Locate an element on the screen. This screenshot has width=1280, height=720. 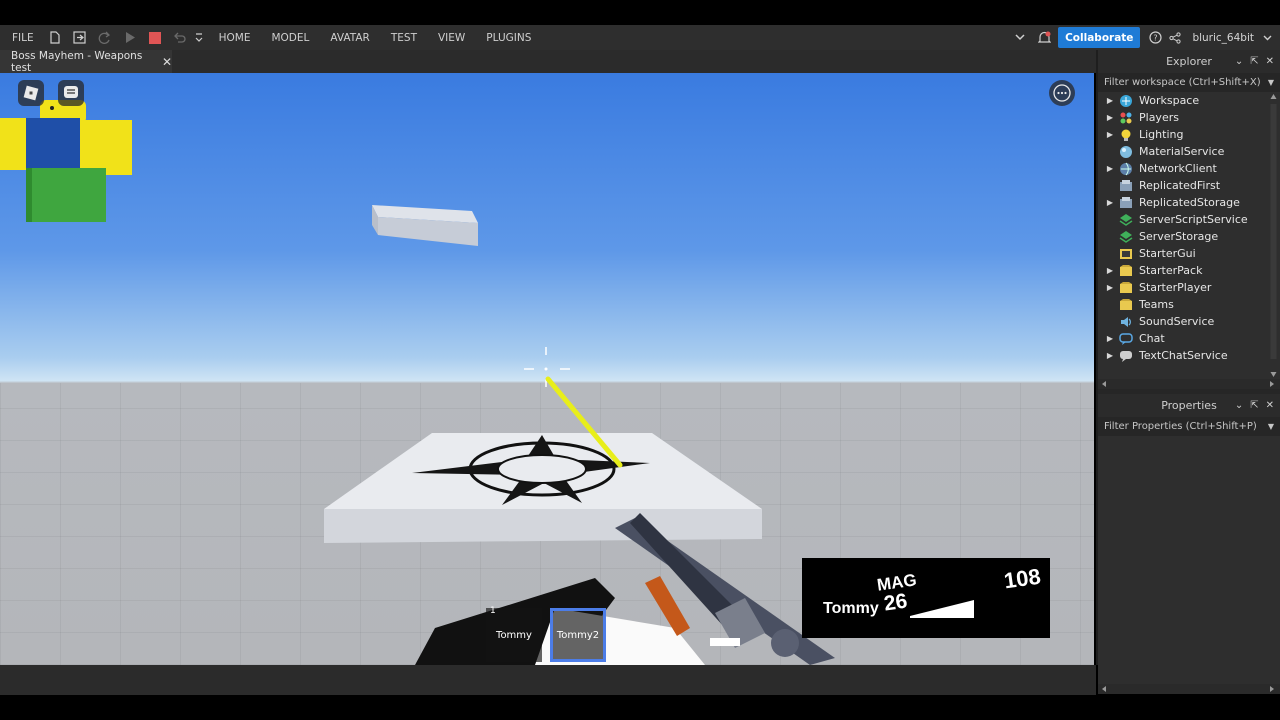
explorer-item-starter-player: ▶ StarterPlayer is located at coordinates (1189, 287).